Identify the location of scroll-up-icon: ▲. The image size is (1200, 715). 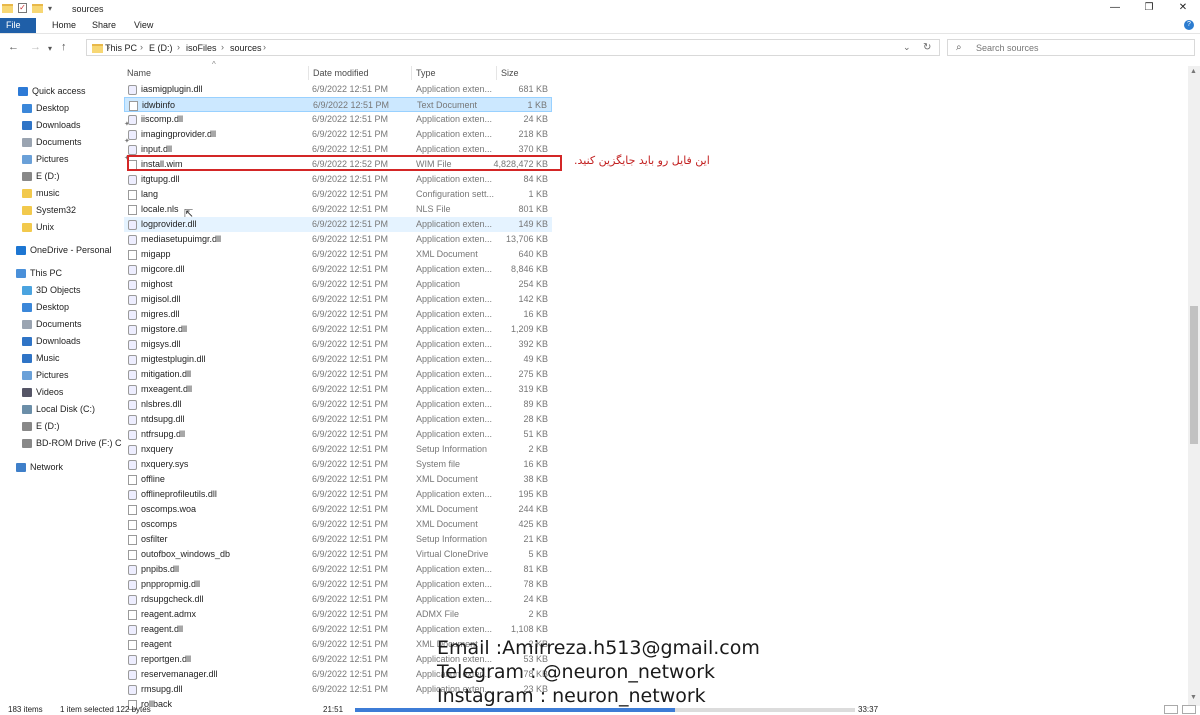
(1193, 71).